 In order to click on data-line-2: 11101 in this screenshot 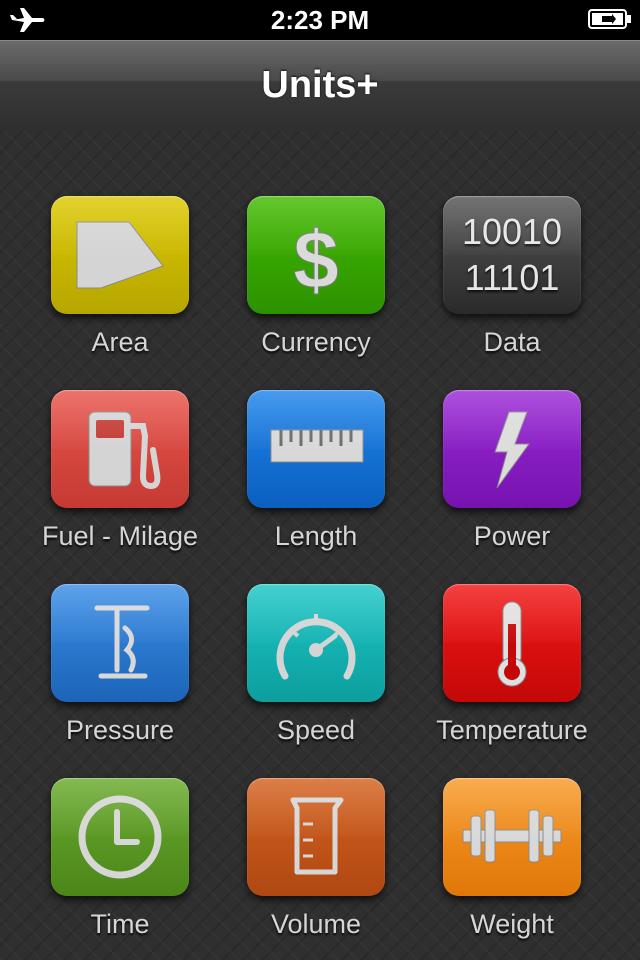, I will do `click(512, 277)`.